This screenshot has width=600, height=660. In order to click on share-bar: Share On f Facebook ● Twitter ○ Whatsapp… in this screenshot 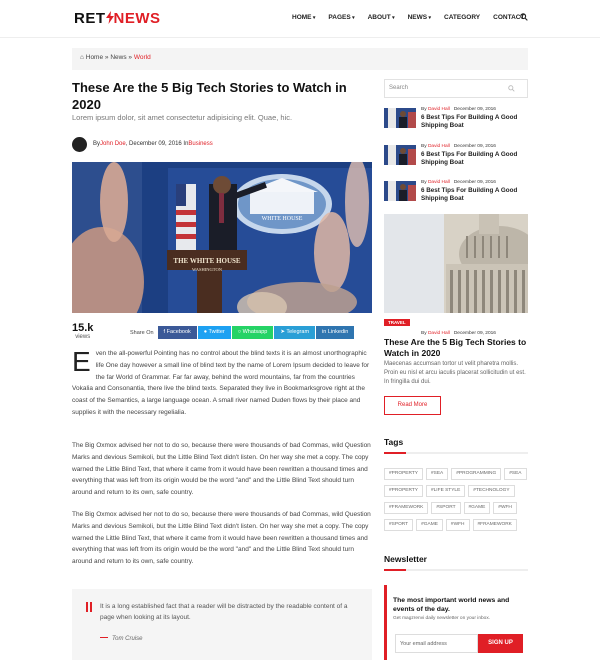, I will do `click(242, 332)`.